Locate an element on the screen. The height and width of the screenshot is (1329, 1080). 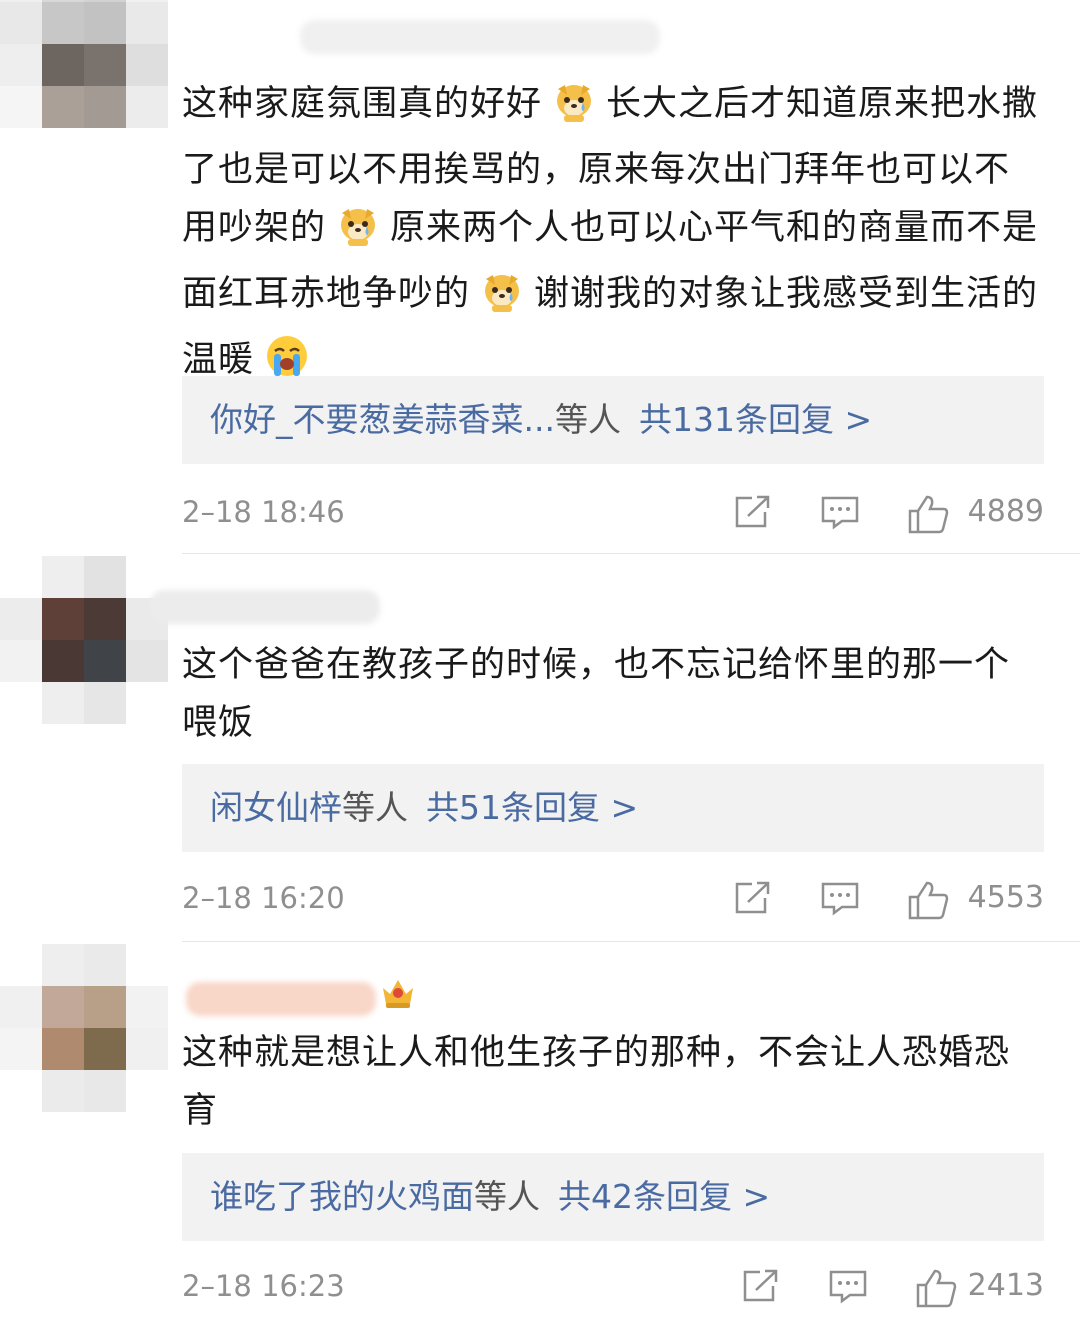
reply-summary-link: 谁吃了我的火鸡面等人 共42条回复 > is located at coordinates (613, 1197).